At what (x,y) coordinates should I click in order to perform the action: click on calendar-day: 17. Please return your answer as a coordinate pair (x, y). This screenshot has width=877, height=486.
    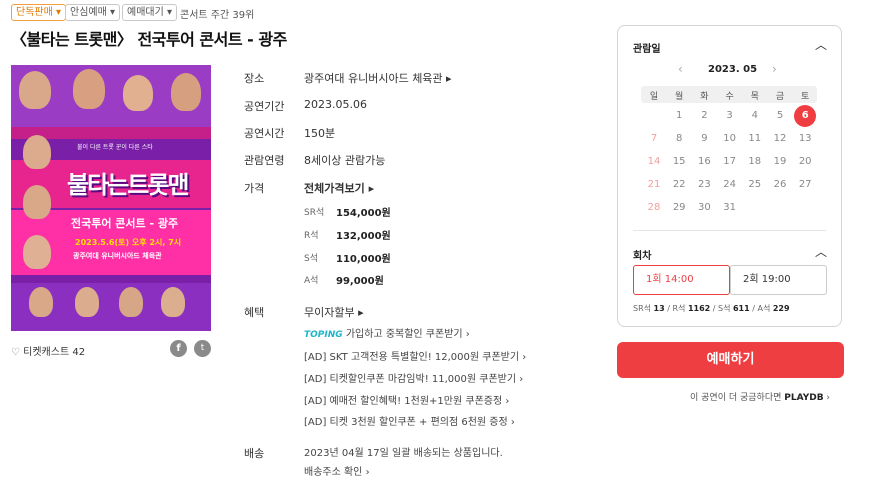
    Looking at the image, I should click on (729, 161).